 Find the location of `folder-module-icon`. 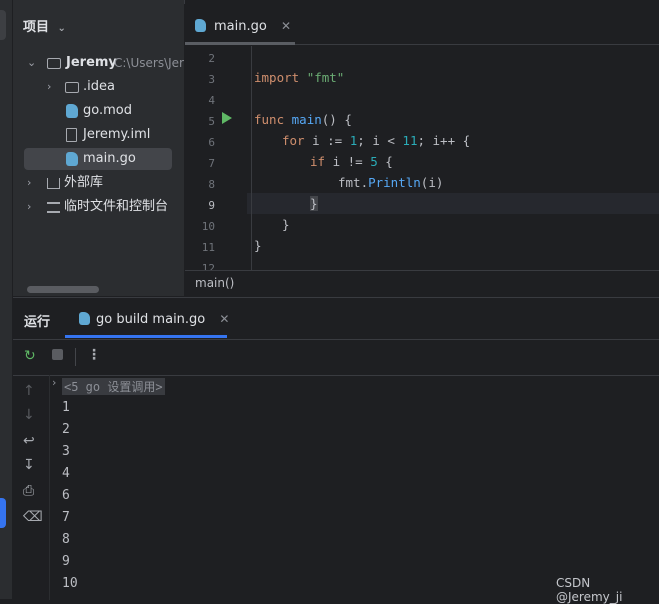

folder-module-icon is located at coordinates (54, 63).